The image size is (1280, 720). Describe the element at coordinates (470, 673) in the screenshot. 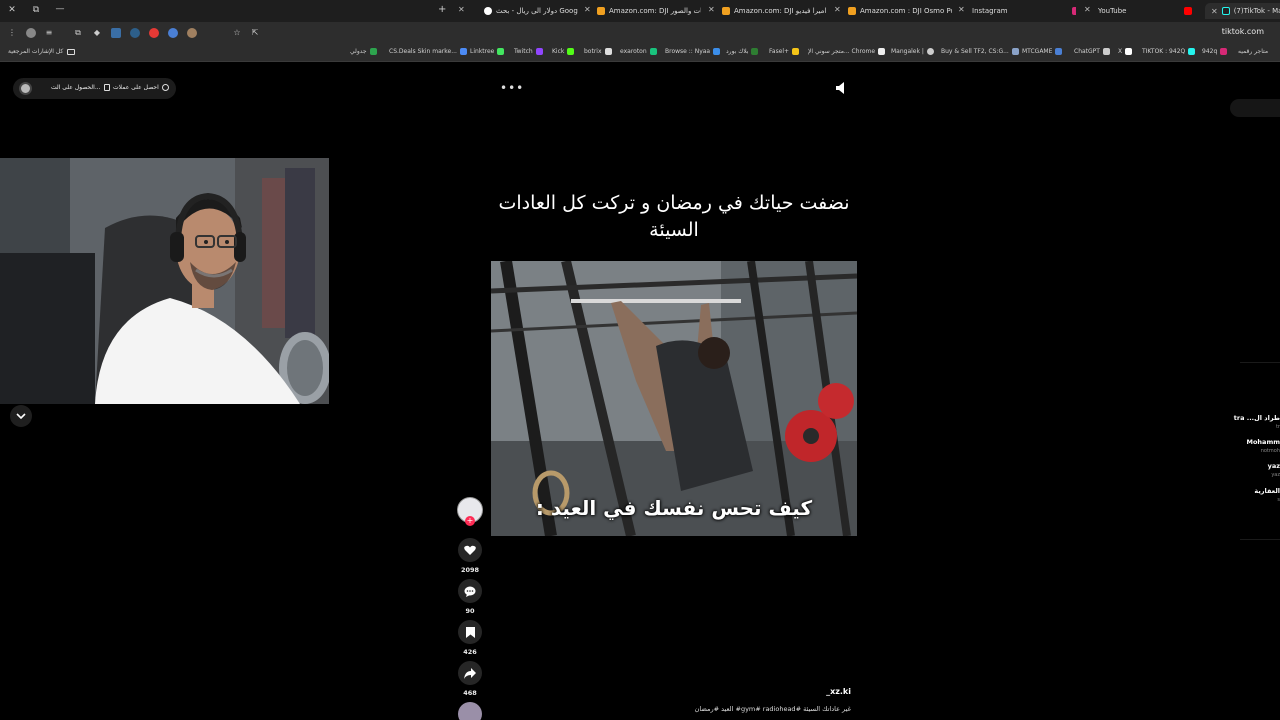

I see `share-icon` at that location.